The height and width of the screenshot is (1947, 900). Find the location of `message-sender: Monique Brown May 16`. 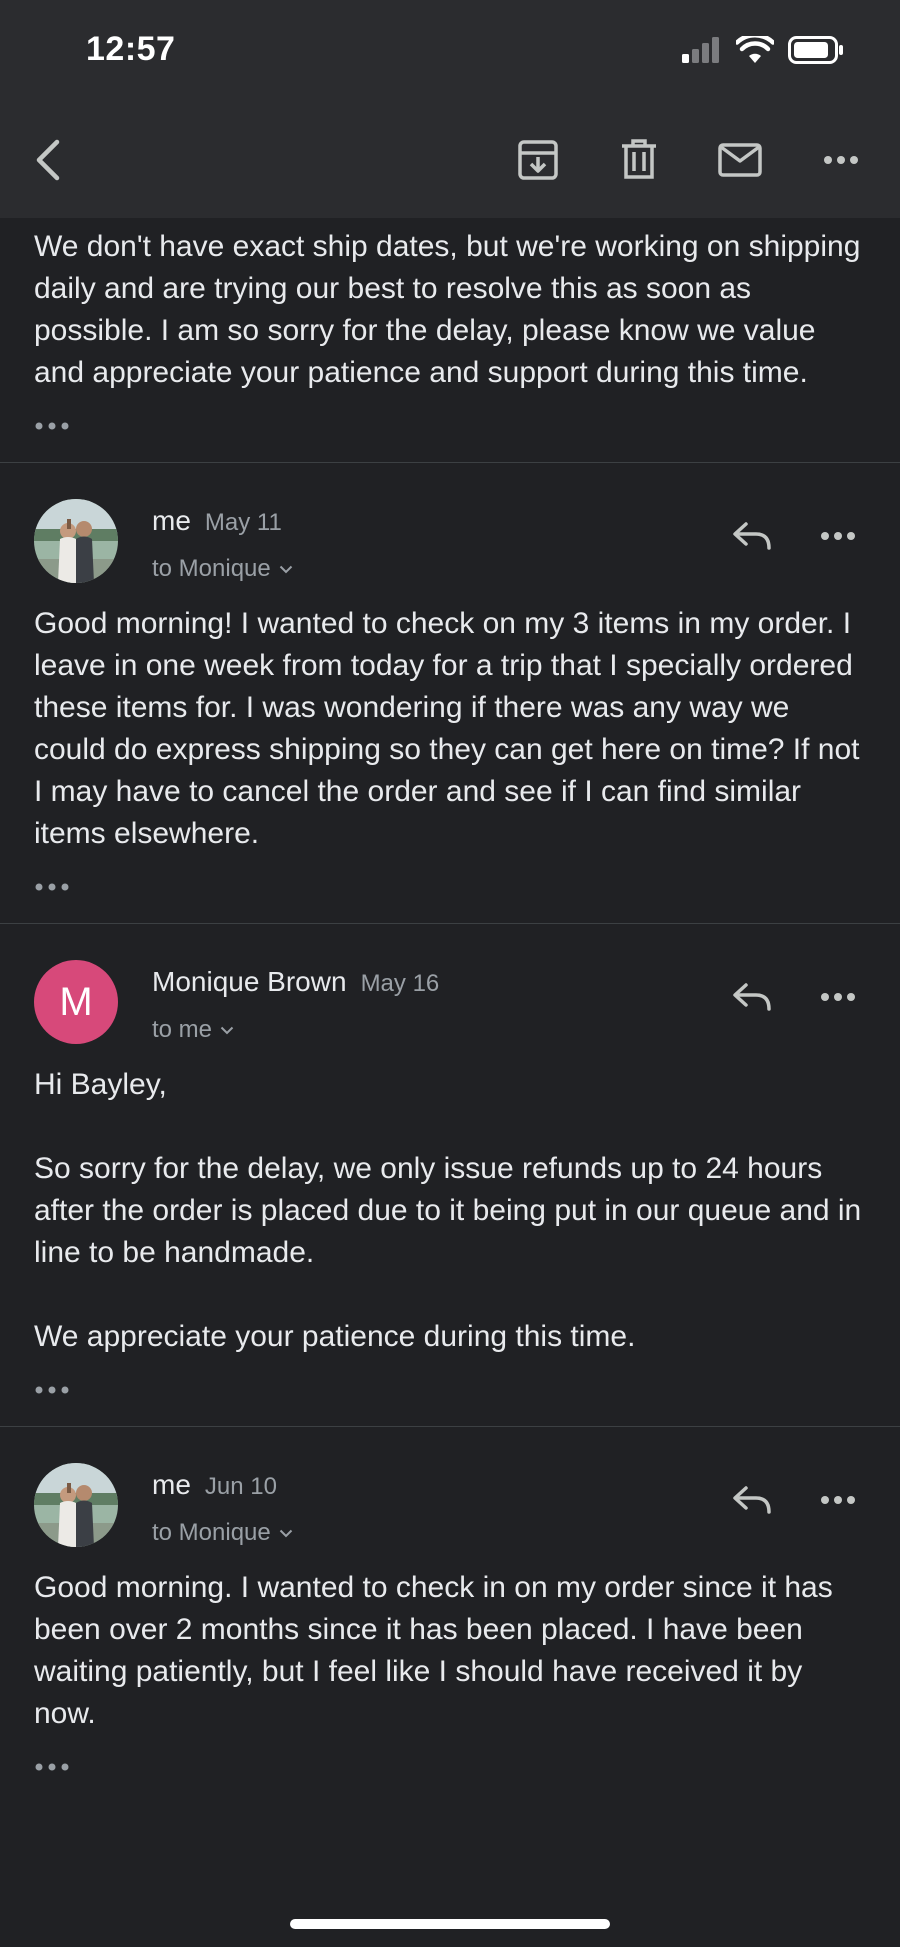

message-sender: Monique Brown May 16 is located at coordinates (295, 982).